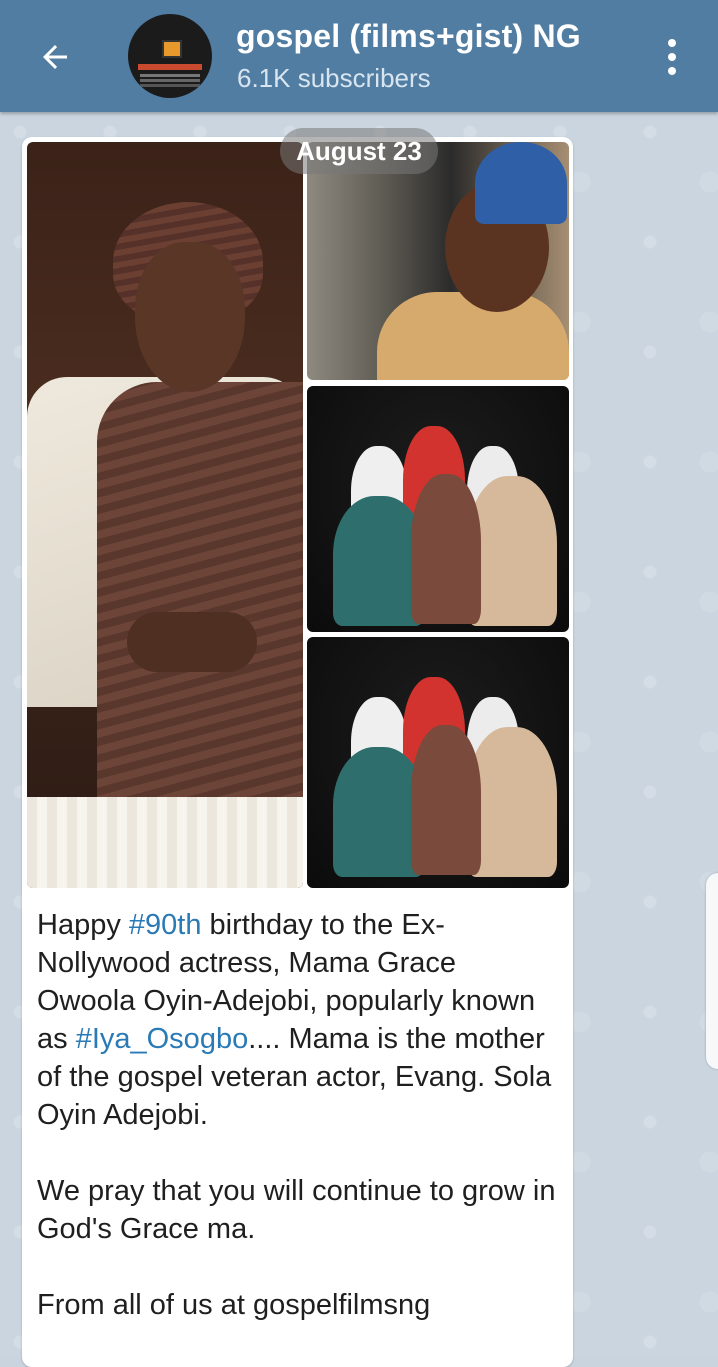 This screenshot has height=1367, width=718. Describe the element at coordinates (438, 261) in the screenshot. I see `photo-man-in-cap` at that location.